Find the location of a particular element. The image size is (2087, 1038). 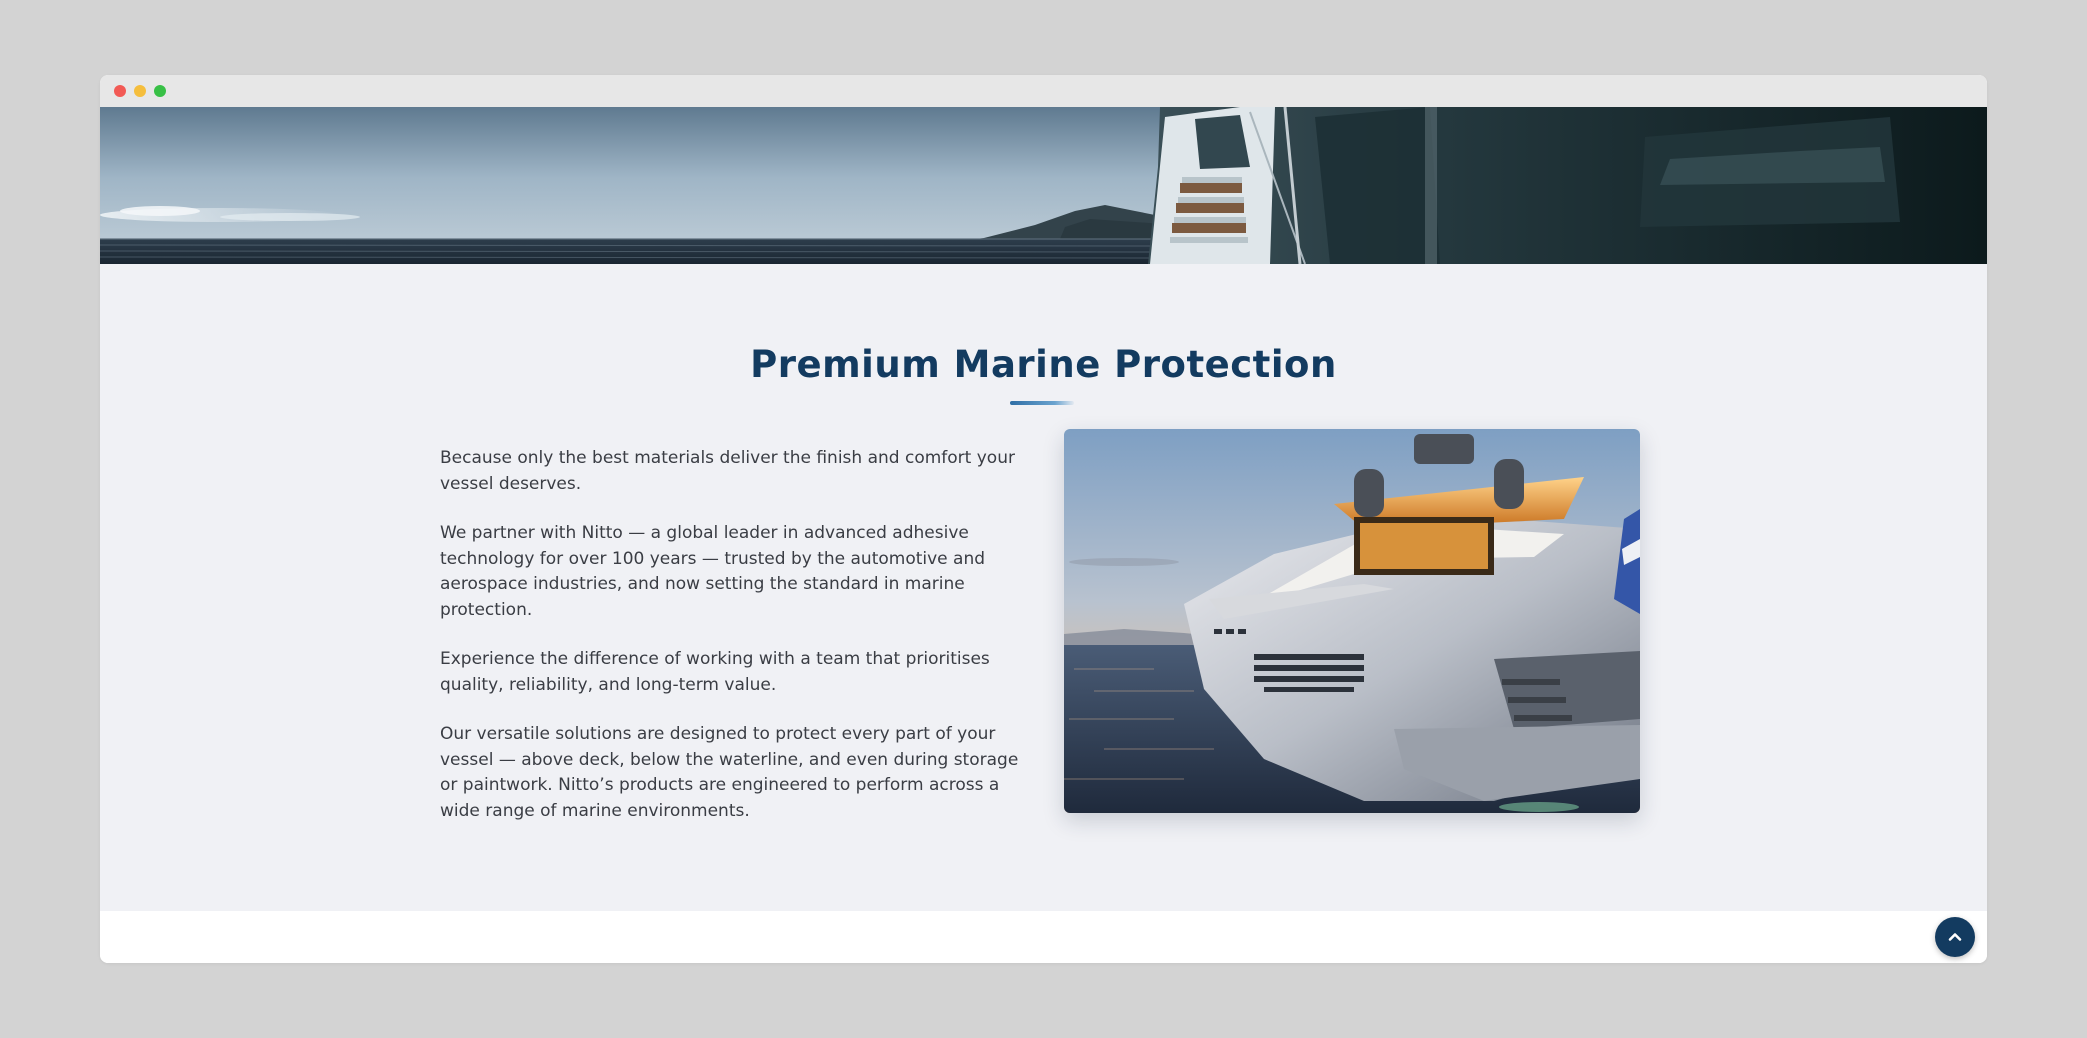

chevron-up-icon is located at coordinates (1955, 937).